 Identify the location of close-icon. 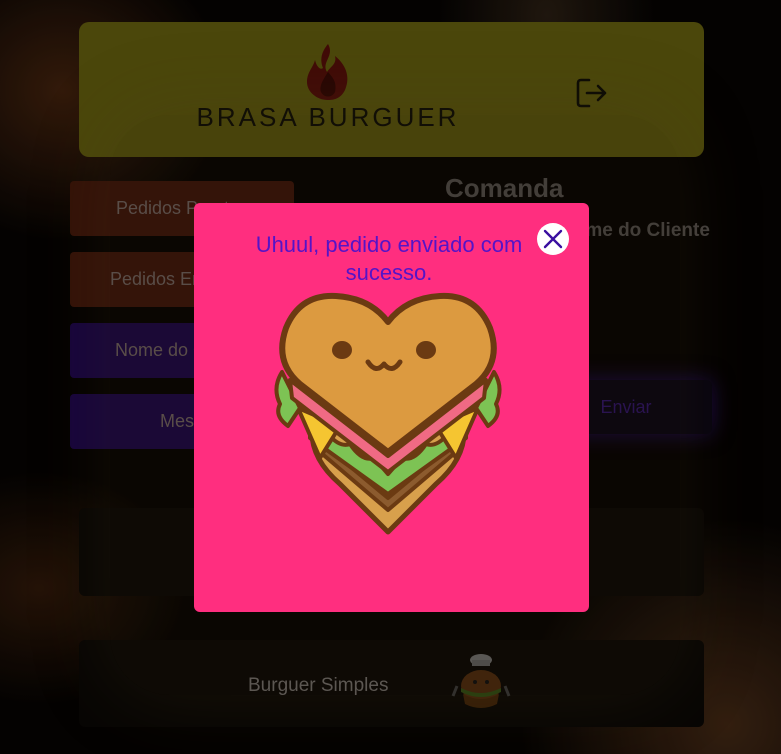
(553, 239).